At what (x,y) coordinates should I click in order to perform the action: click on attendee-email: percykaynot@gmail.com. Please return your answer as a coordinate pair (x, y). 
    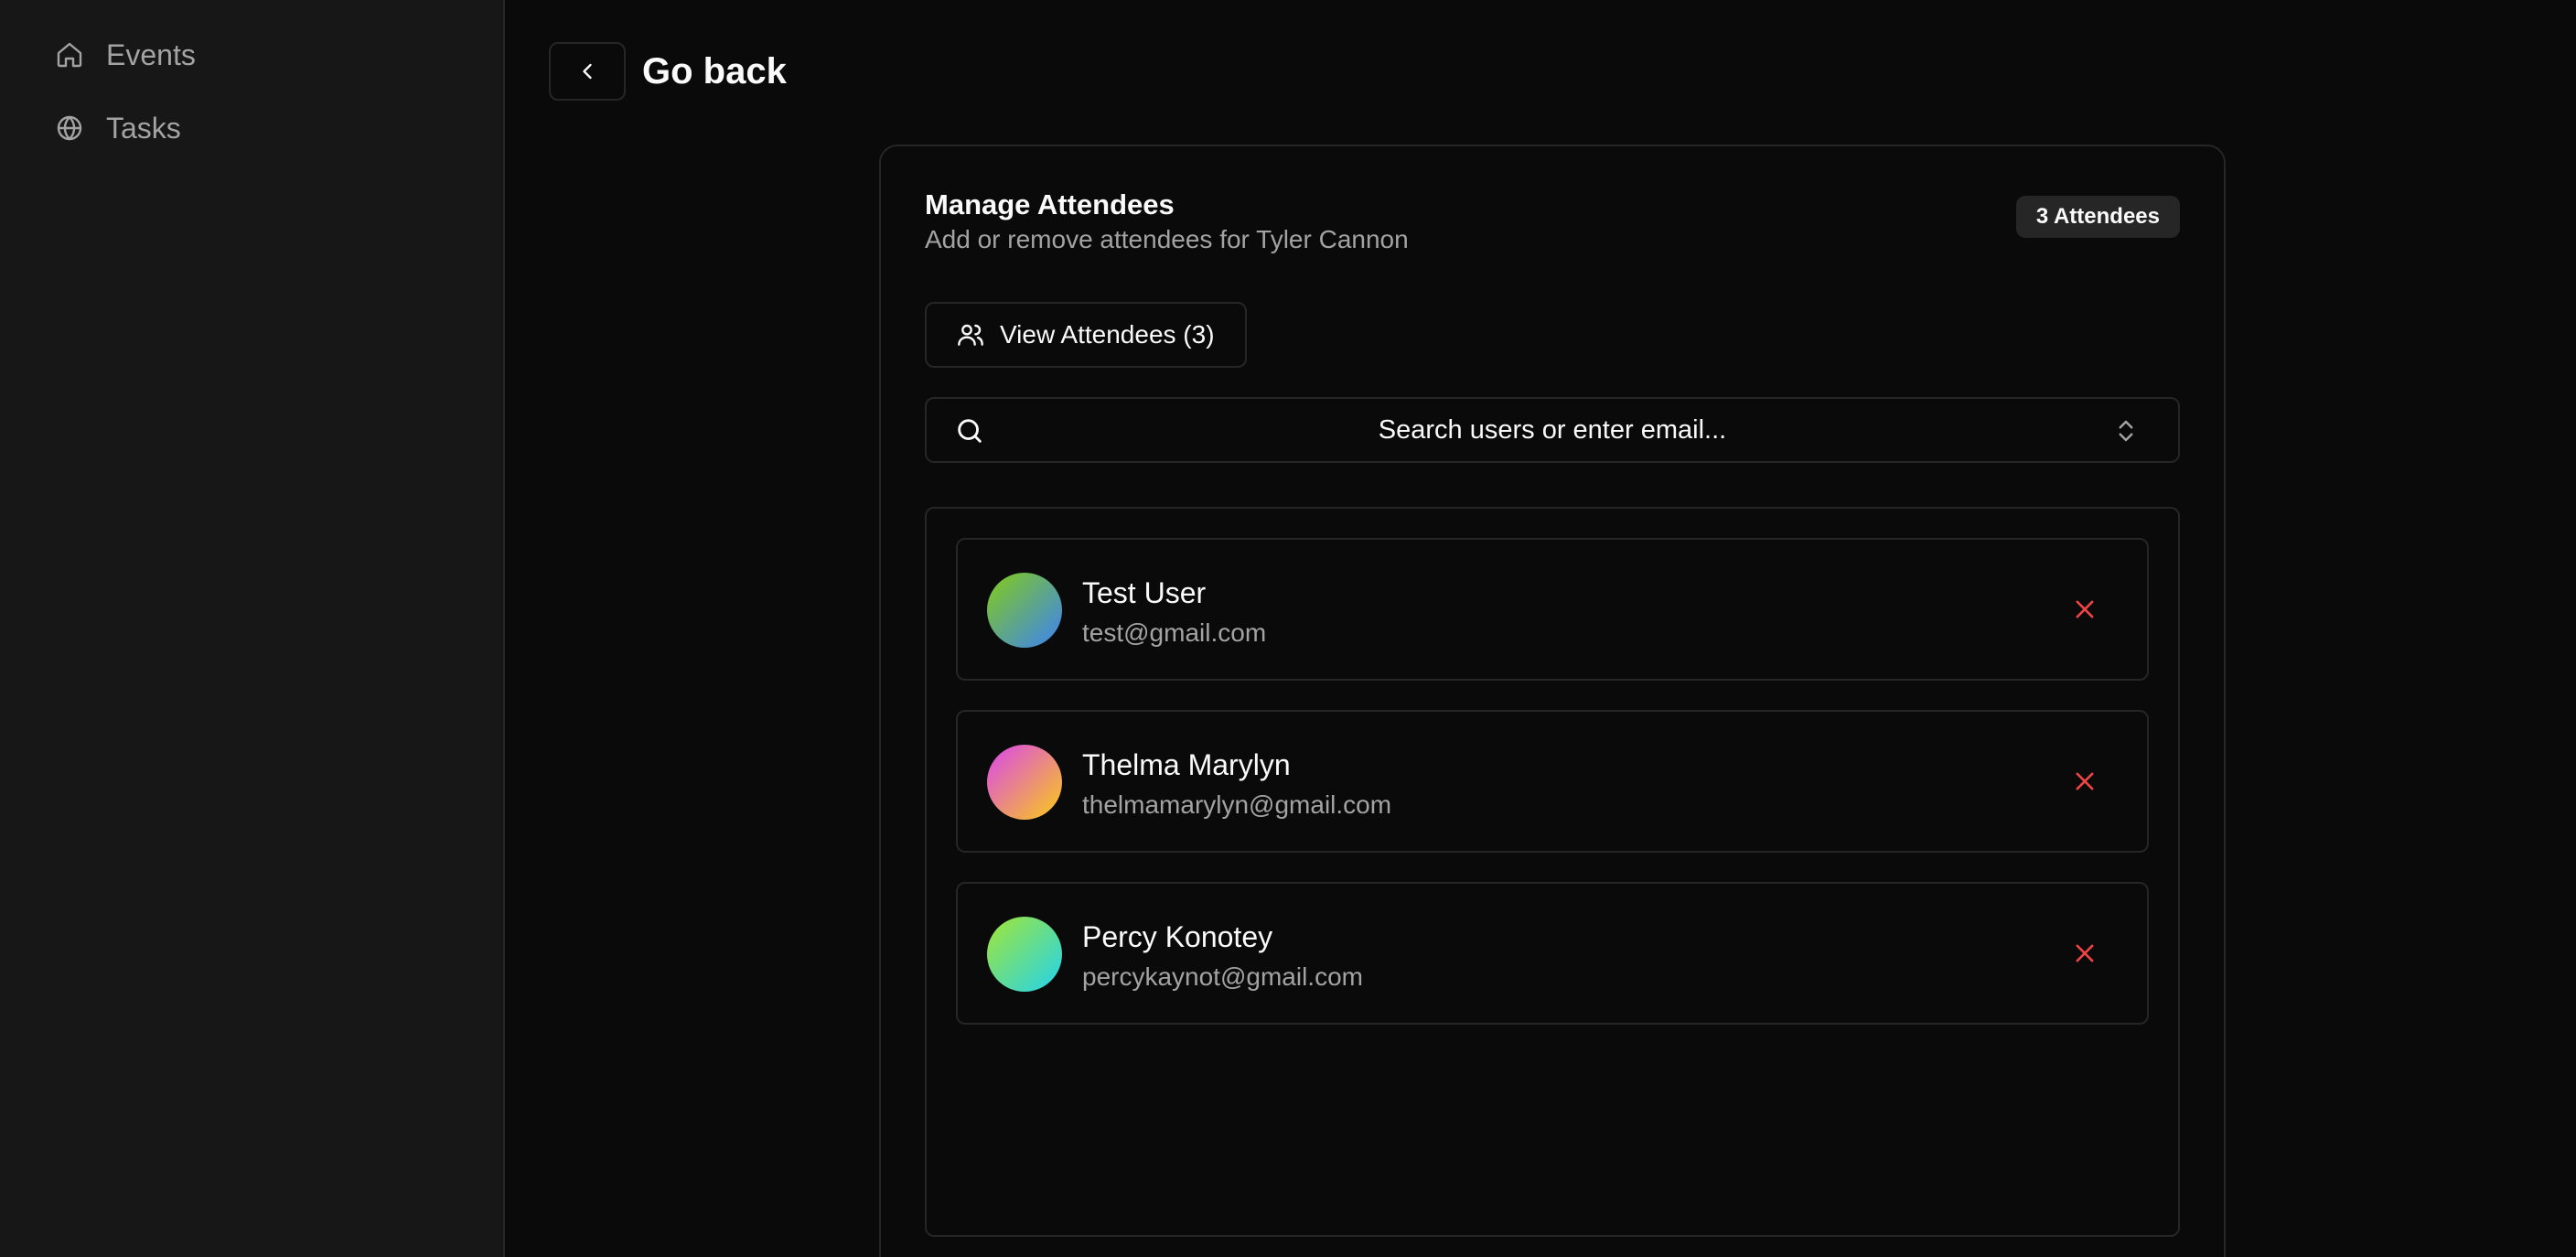
    Looking at the image, I should click on (1223, 976).